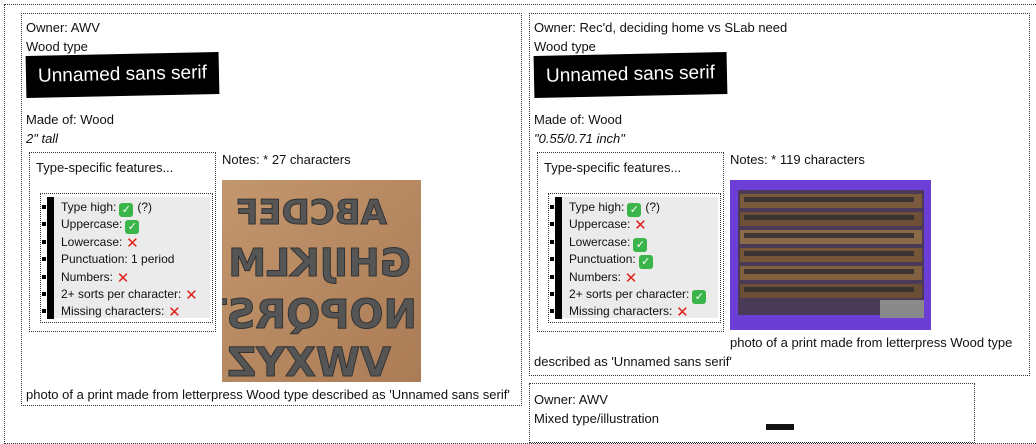 The height and width of the screenshot is (444, 1036). I want to click on feature-item: Lowercase: ✓, so click(599, 243).